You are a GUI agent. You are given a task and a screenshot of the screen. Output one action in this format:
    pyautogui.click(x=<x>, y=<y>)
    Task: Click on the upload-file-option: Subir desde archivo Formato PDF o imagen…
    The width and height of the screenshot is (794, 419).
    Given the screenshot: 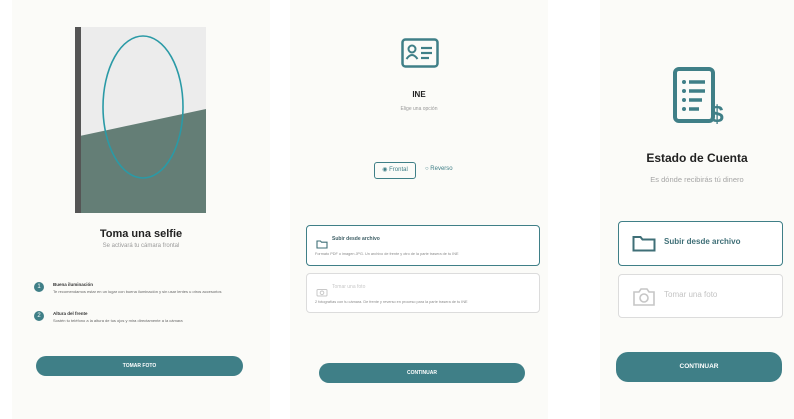 What is the action you would take?
    pyautogui.click(x=423, y=245)
    